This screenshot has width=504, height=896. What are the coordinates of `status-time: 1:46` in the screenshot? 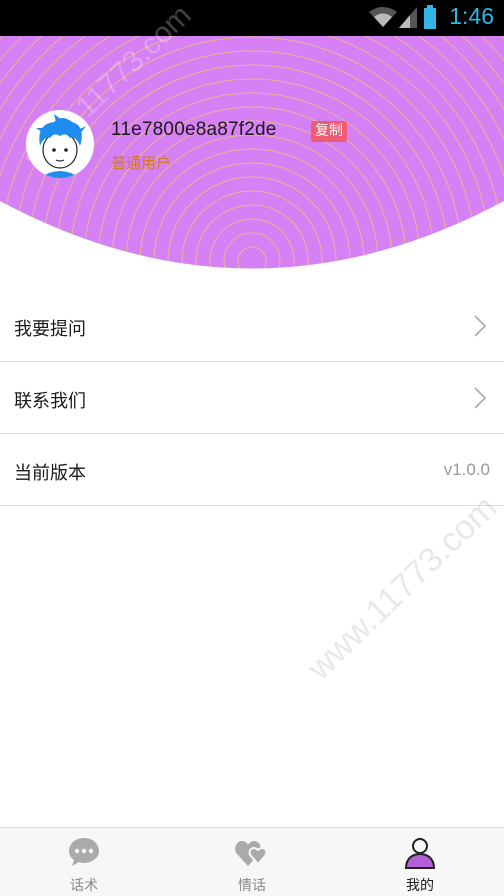 It's located at (471, 16).